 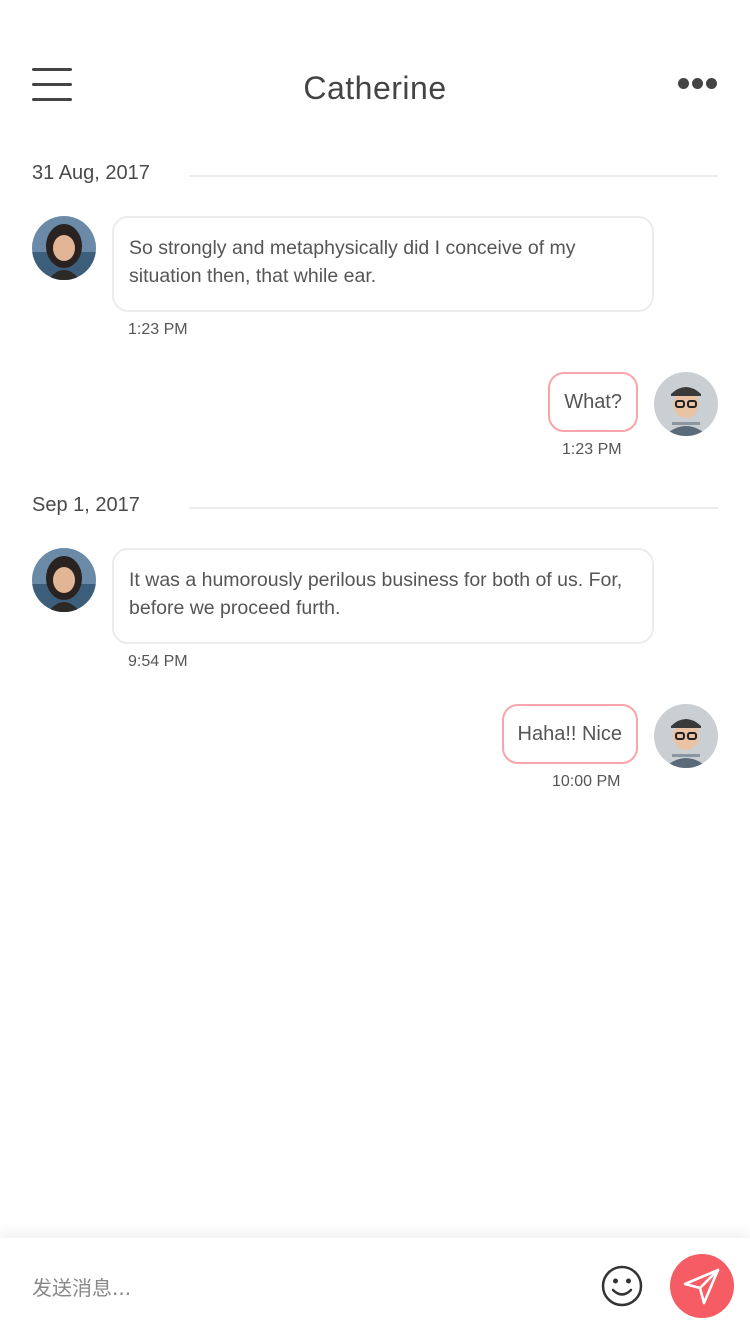 What do you see at coordinates (91, 173) in the screenshot?
I see `date-label: 31 Aug, 2017` at bounding box center [91, 173].